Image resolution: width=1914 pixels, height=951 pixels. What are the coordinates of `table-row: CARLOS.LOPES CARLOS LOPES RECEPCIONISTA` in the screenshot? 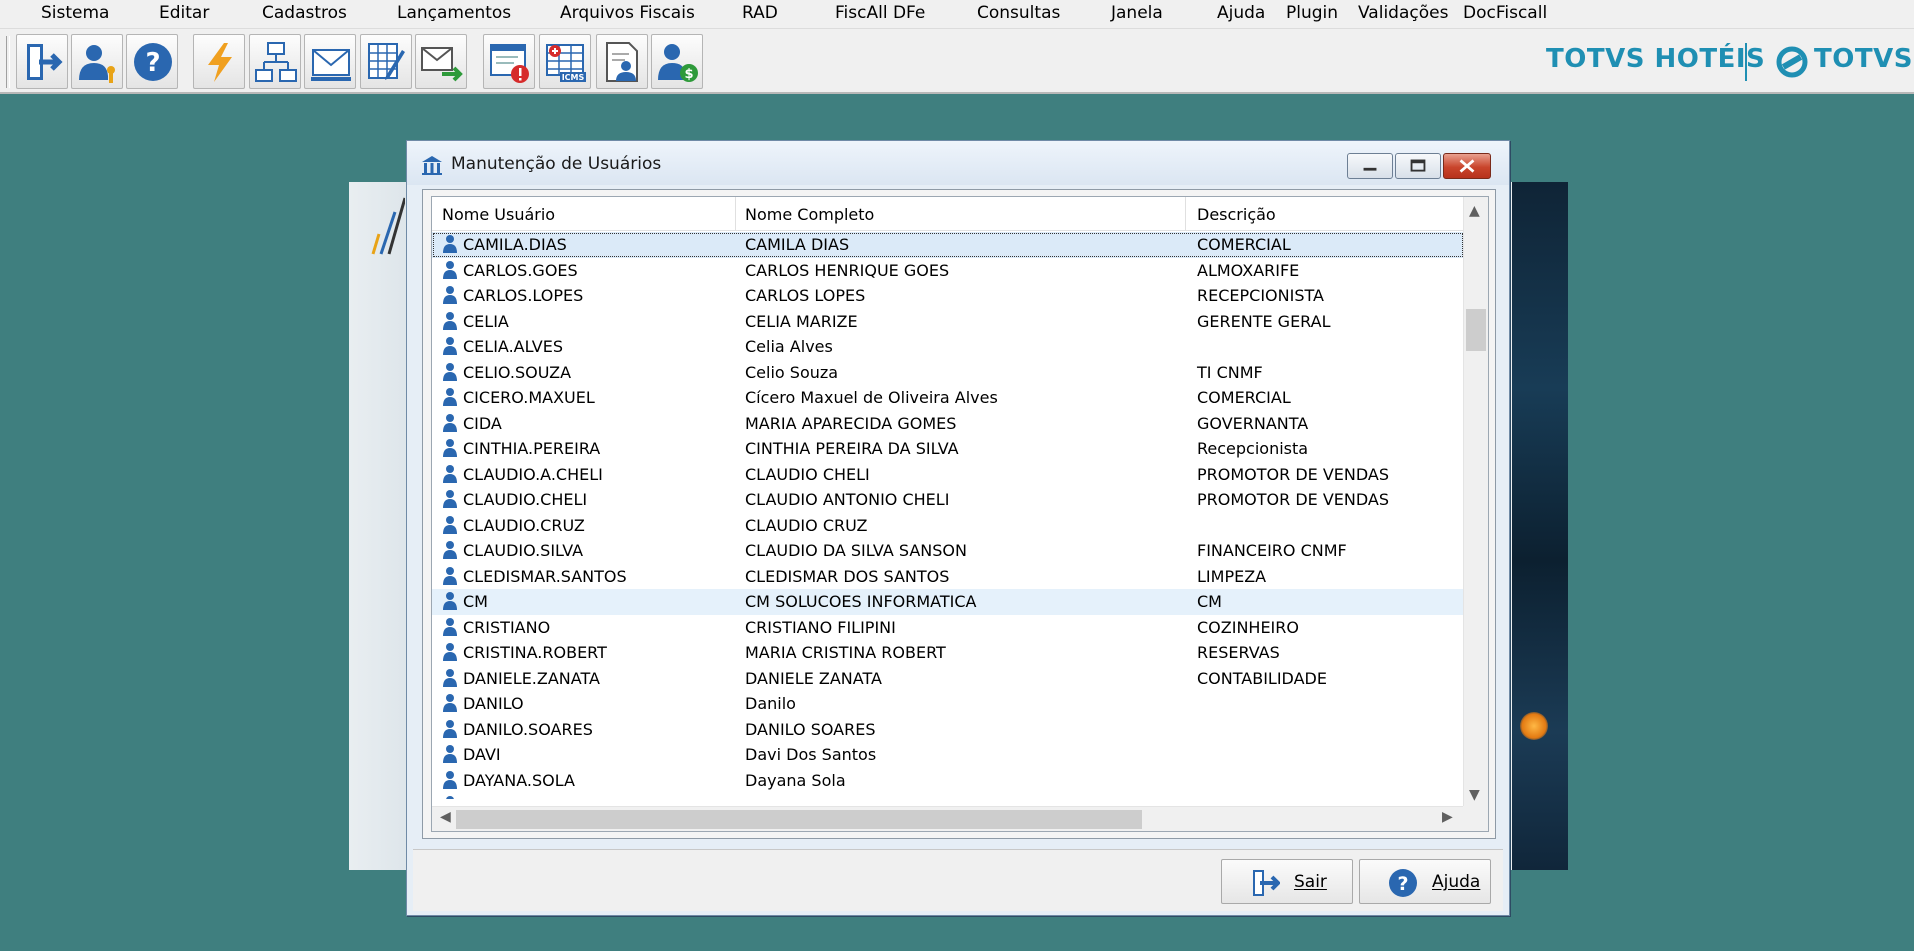 It's located at (948, 296).